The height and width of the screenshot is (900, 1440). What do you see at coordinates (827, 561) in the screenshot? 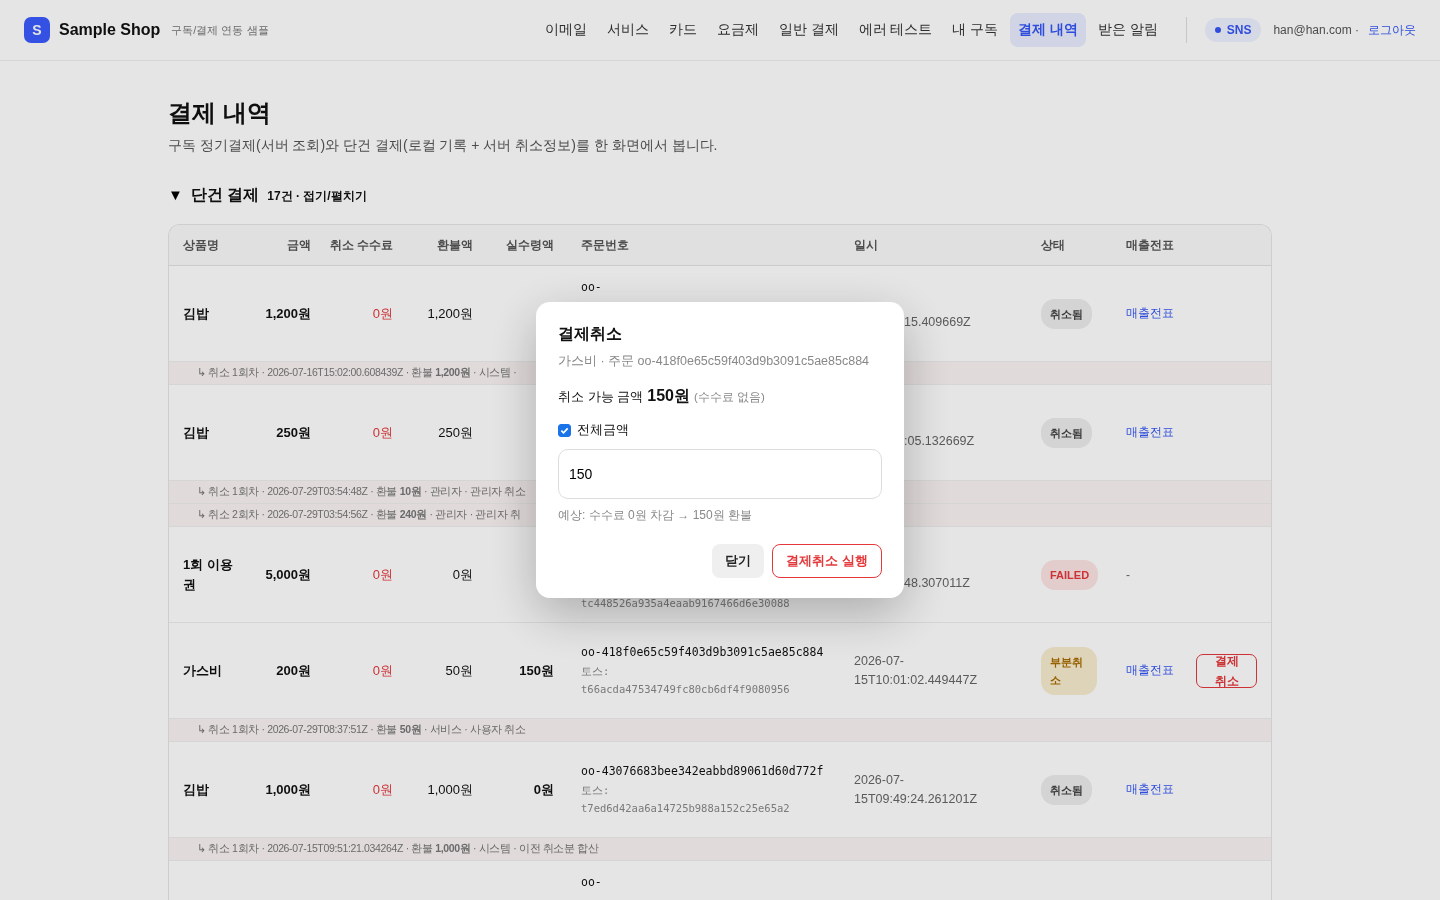
I see `confirm-cancel-button: 결제취소 실행` at bounding box center [827, 561].